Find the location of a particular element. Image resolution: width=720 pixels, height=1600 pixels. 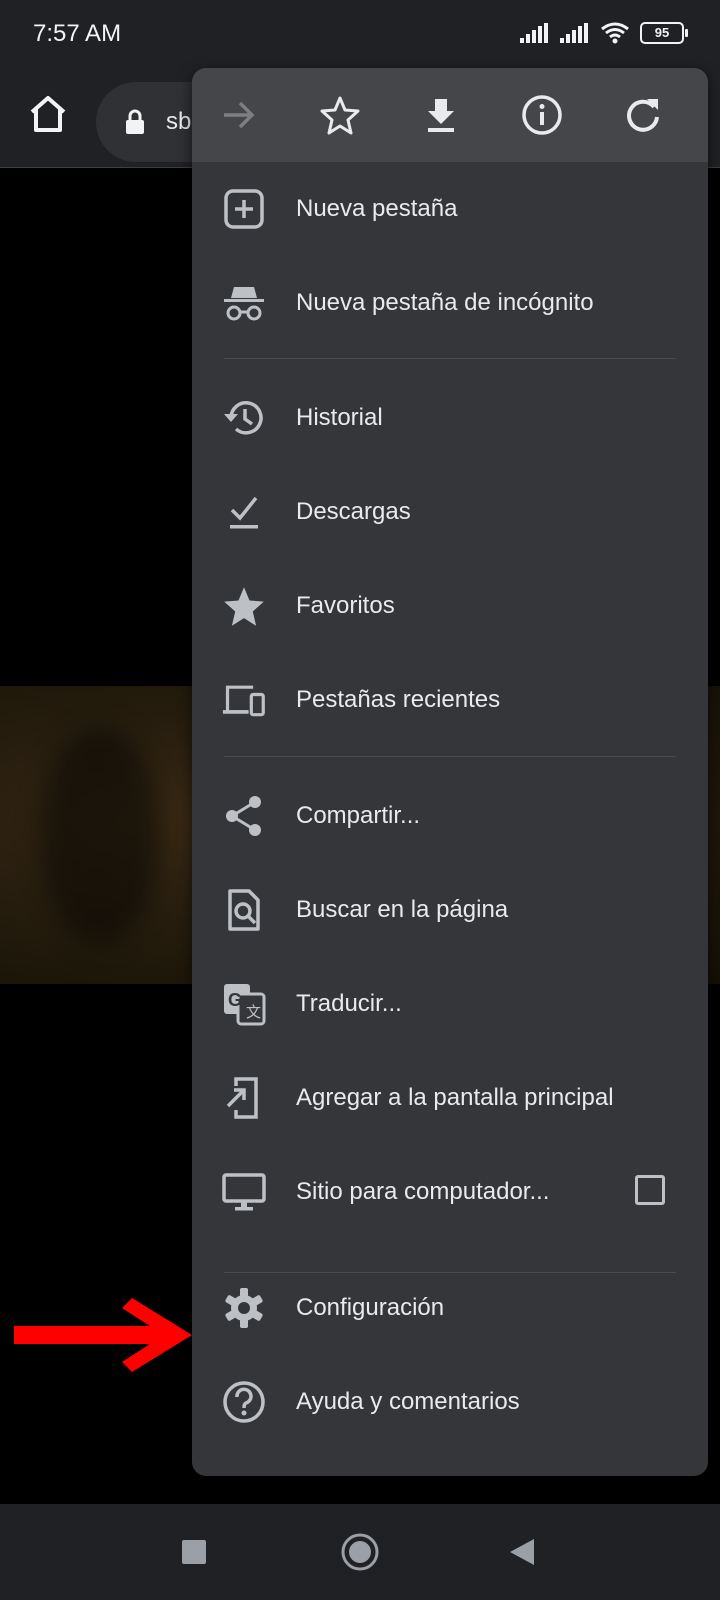

help-icon is located at coordinates (244, 1402).